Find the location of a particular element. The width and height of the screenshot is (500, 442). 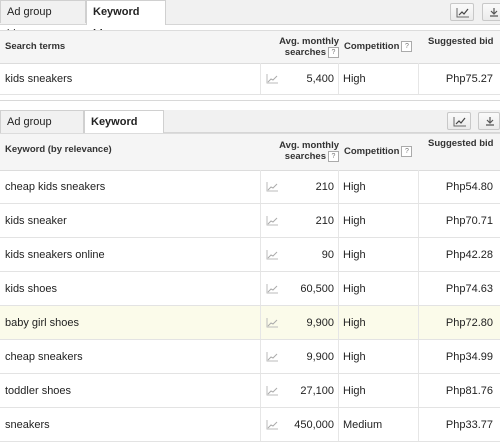

suggested-bid-cell: Php81.76 is located at coordinates (455, 390).